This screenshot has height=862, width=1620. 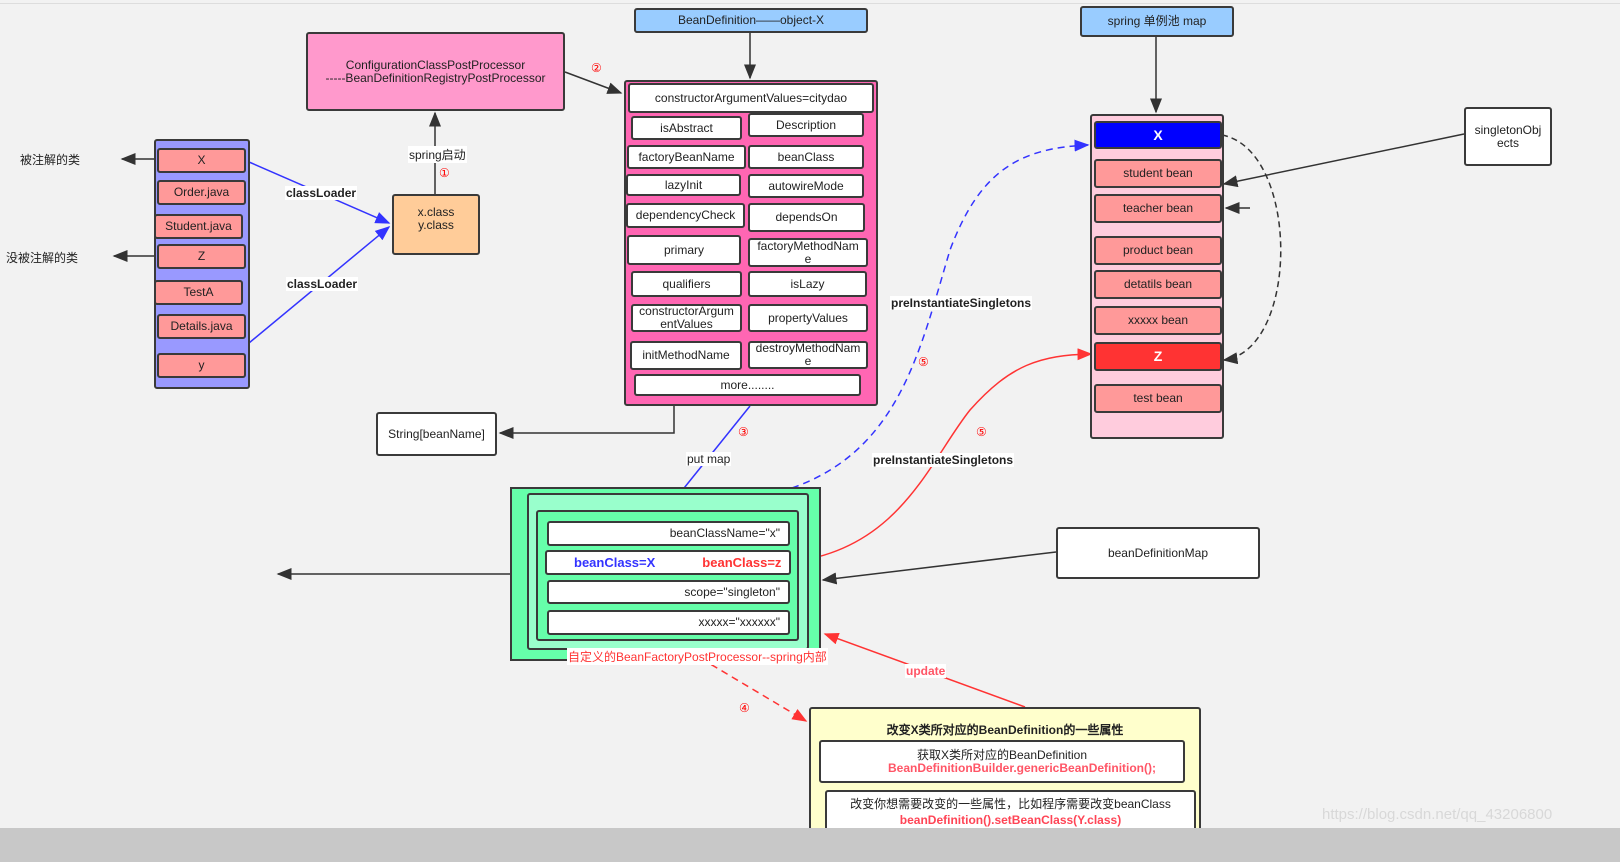 What do you see at coordinates (1158, 135) in the screenshot?
I see `pool-item-x: X` at bounding box center [1158, 135].